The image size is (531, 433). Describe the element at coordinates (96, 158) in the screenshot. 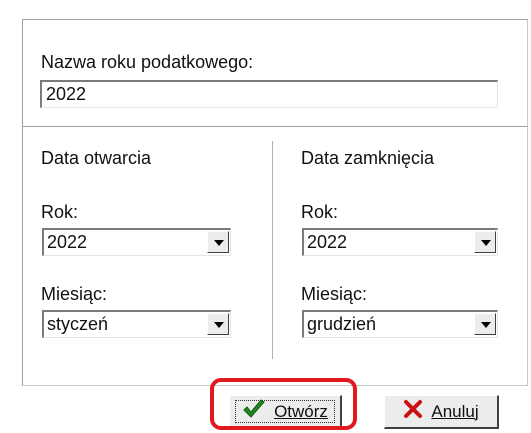

I see `opening-date-title: Data otwarcia` at that location.